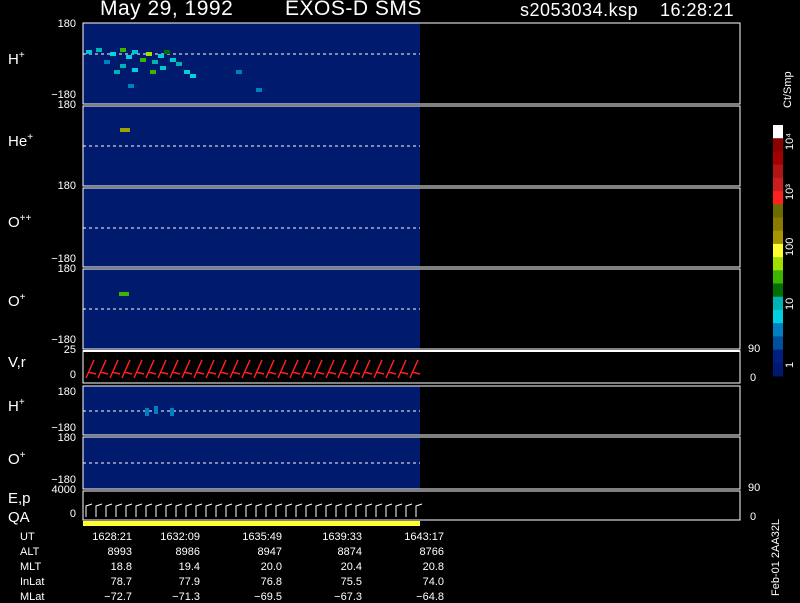  What do you see at coordinates (271, 582) in the screenshot?
I see `table-cell: 76.8` at bounding box center [271, 582].